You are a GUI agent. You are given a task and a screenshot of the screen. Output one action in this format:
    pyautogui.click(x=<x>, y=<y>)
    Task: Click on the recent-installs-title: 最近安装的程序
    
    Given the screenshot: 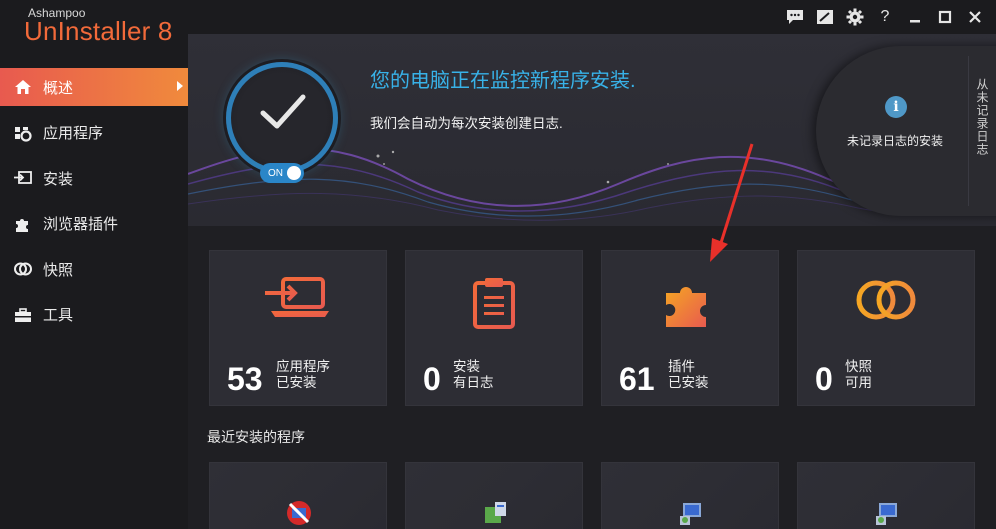 What is the action you would take?
    pyautogui.click(x=256, y=437)
    